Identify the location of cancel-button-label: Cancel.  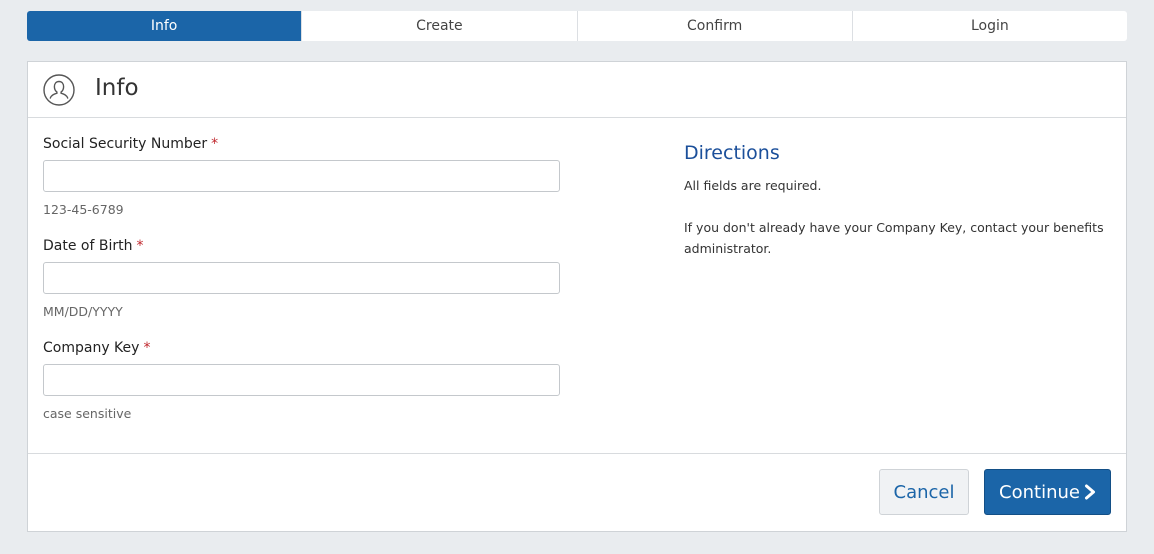
(924, 492).